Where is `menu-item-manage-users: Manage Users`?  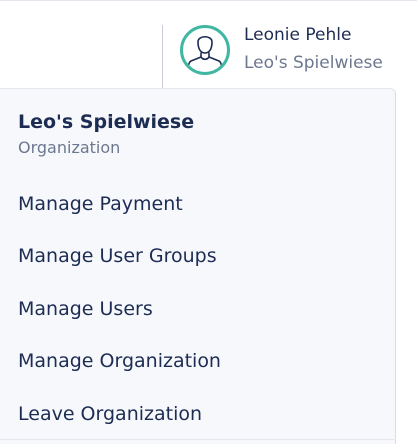 menu-item-manage-users: Manage Users is located at coordinates (85, 309).